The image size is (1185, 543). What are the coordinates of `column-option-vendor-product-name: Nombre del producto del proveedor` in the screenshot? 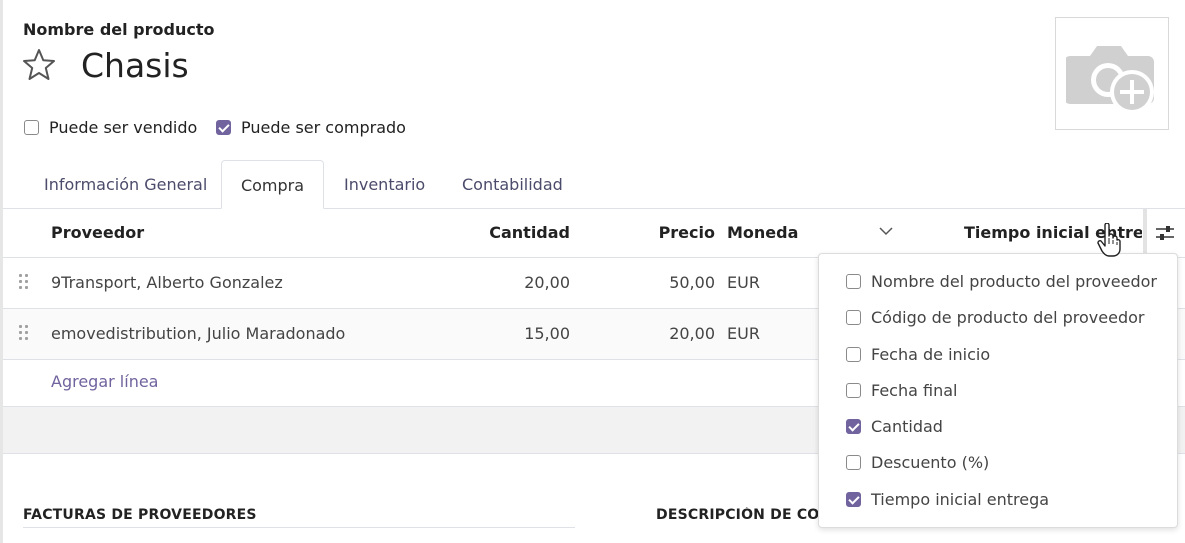 It's located at (1001, 281).